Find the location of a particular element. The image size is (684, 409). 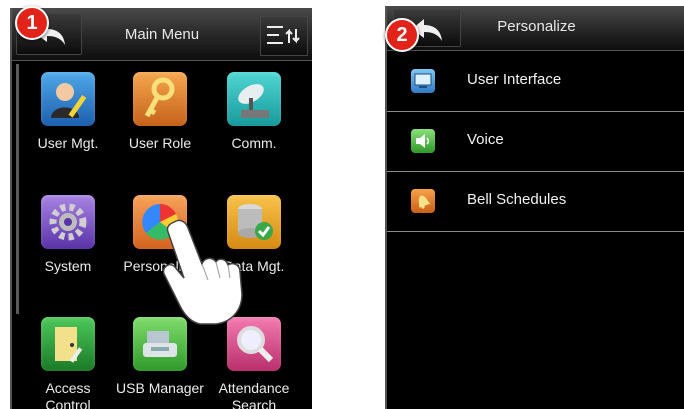

monitor-icon is located at coordinates (423, 81).